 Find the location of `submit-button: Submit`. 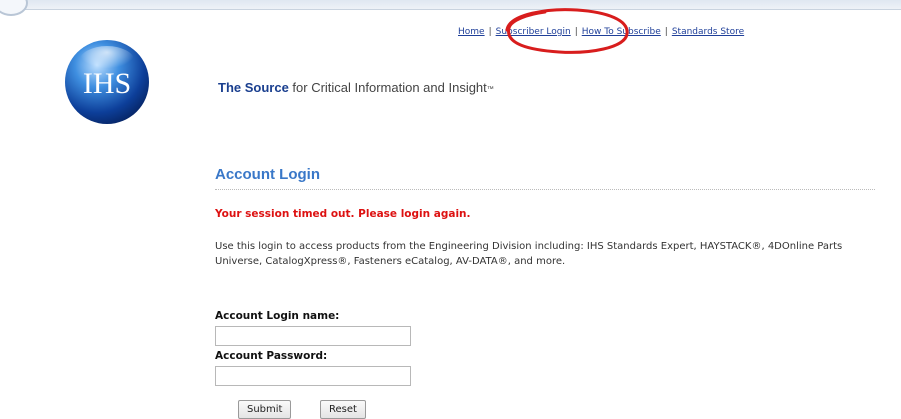

submit-button: Submit is located at coordinates (265, 409).